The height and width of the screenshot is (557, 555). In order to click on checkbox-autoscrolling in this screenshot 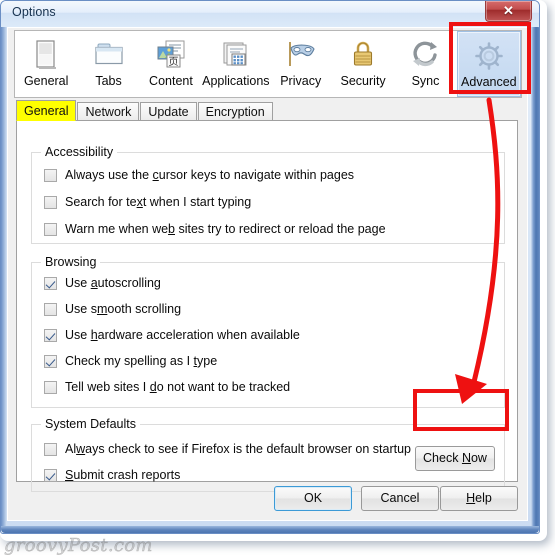, I will do `click(50, 283)`.